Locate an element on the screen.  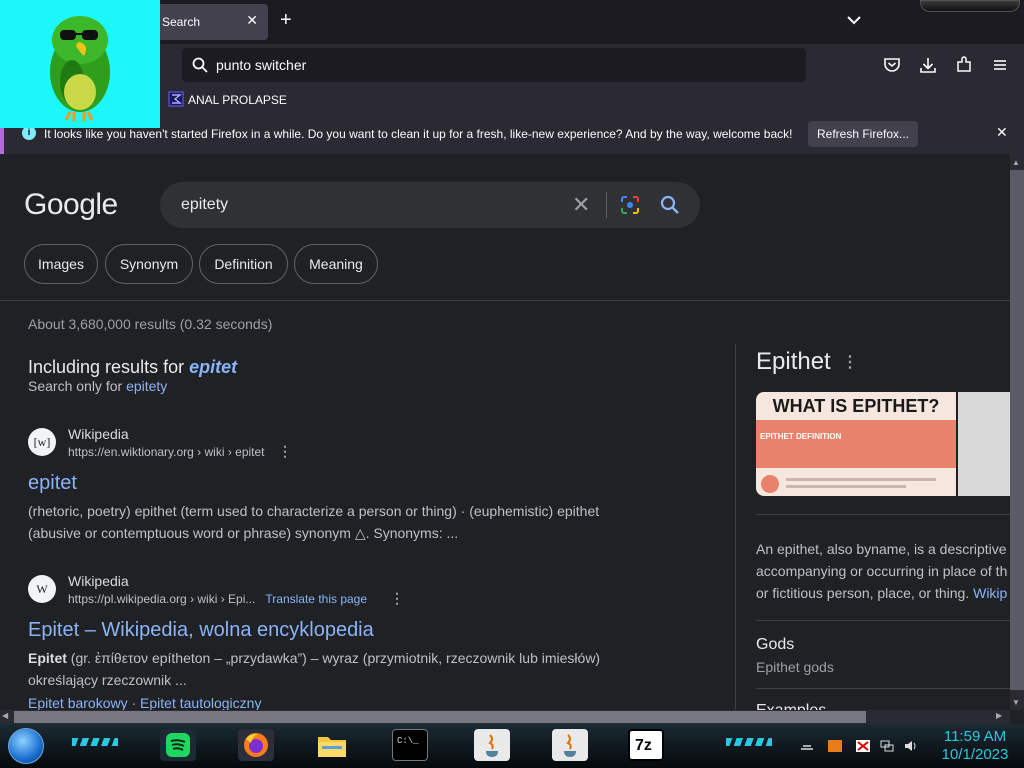
scroll-left-icon: ◀ is located at coordinates (5, 715).